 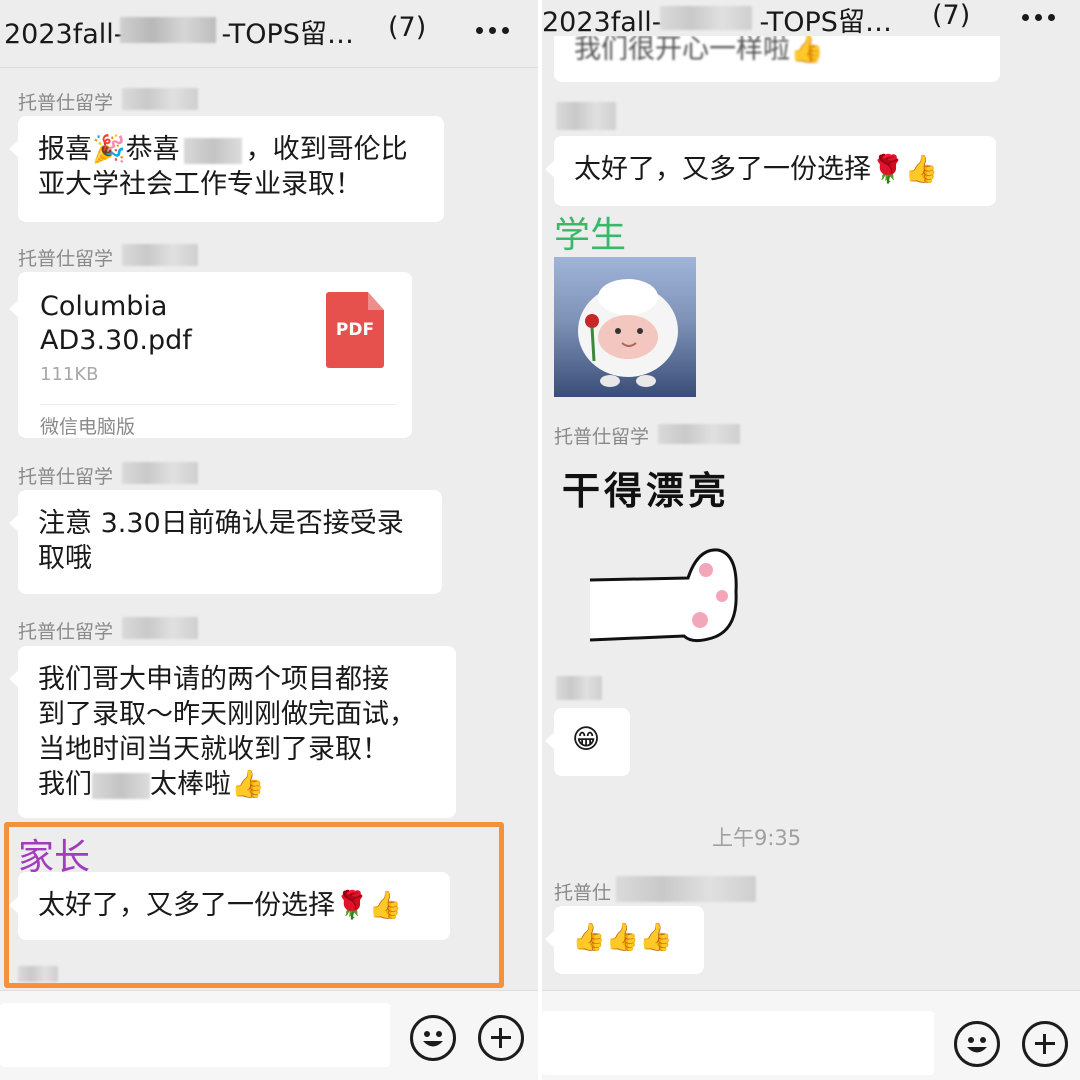 What do you see at coordinates (583, 893) in the screenshot?
I see `sender-name: 托普仕` at bounding box center [583, 893].